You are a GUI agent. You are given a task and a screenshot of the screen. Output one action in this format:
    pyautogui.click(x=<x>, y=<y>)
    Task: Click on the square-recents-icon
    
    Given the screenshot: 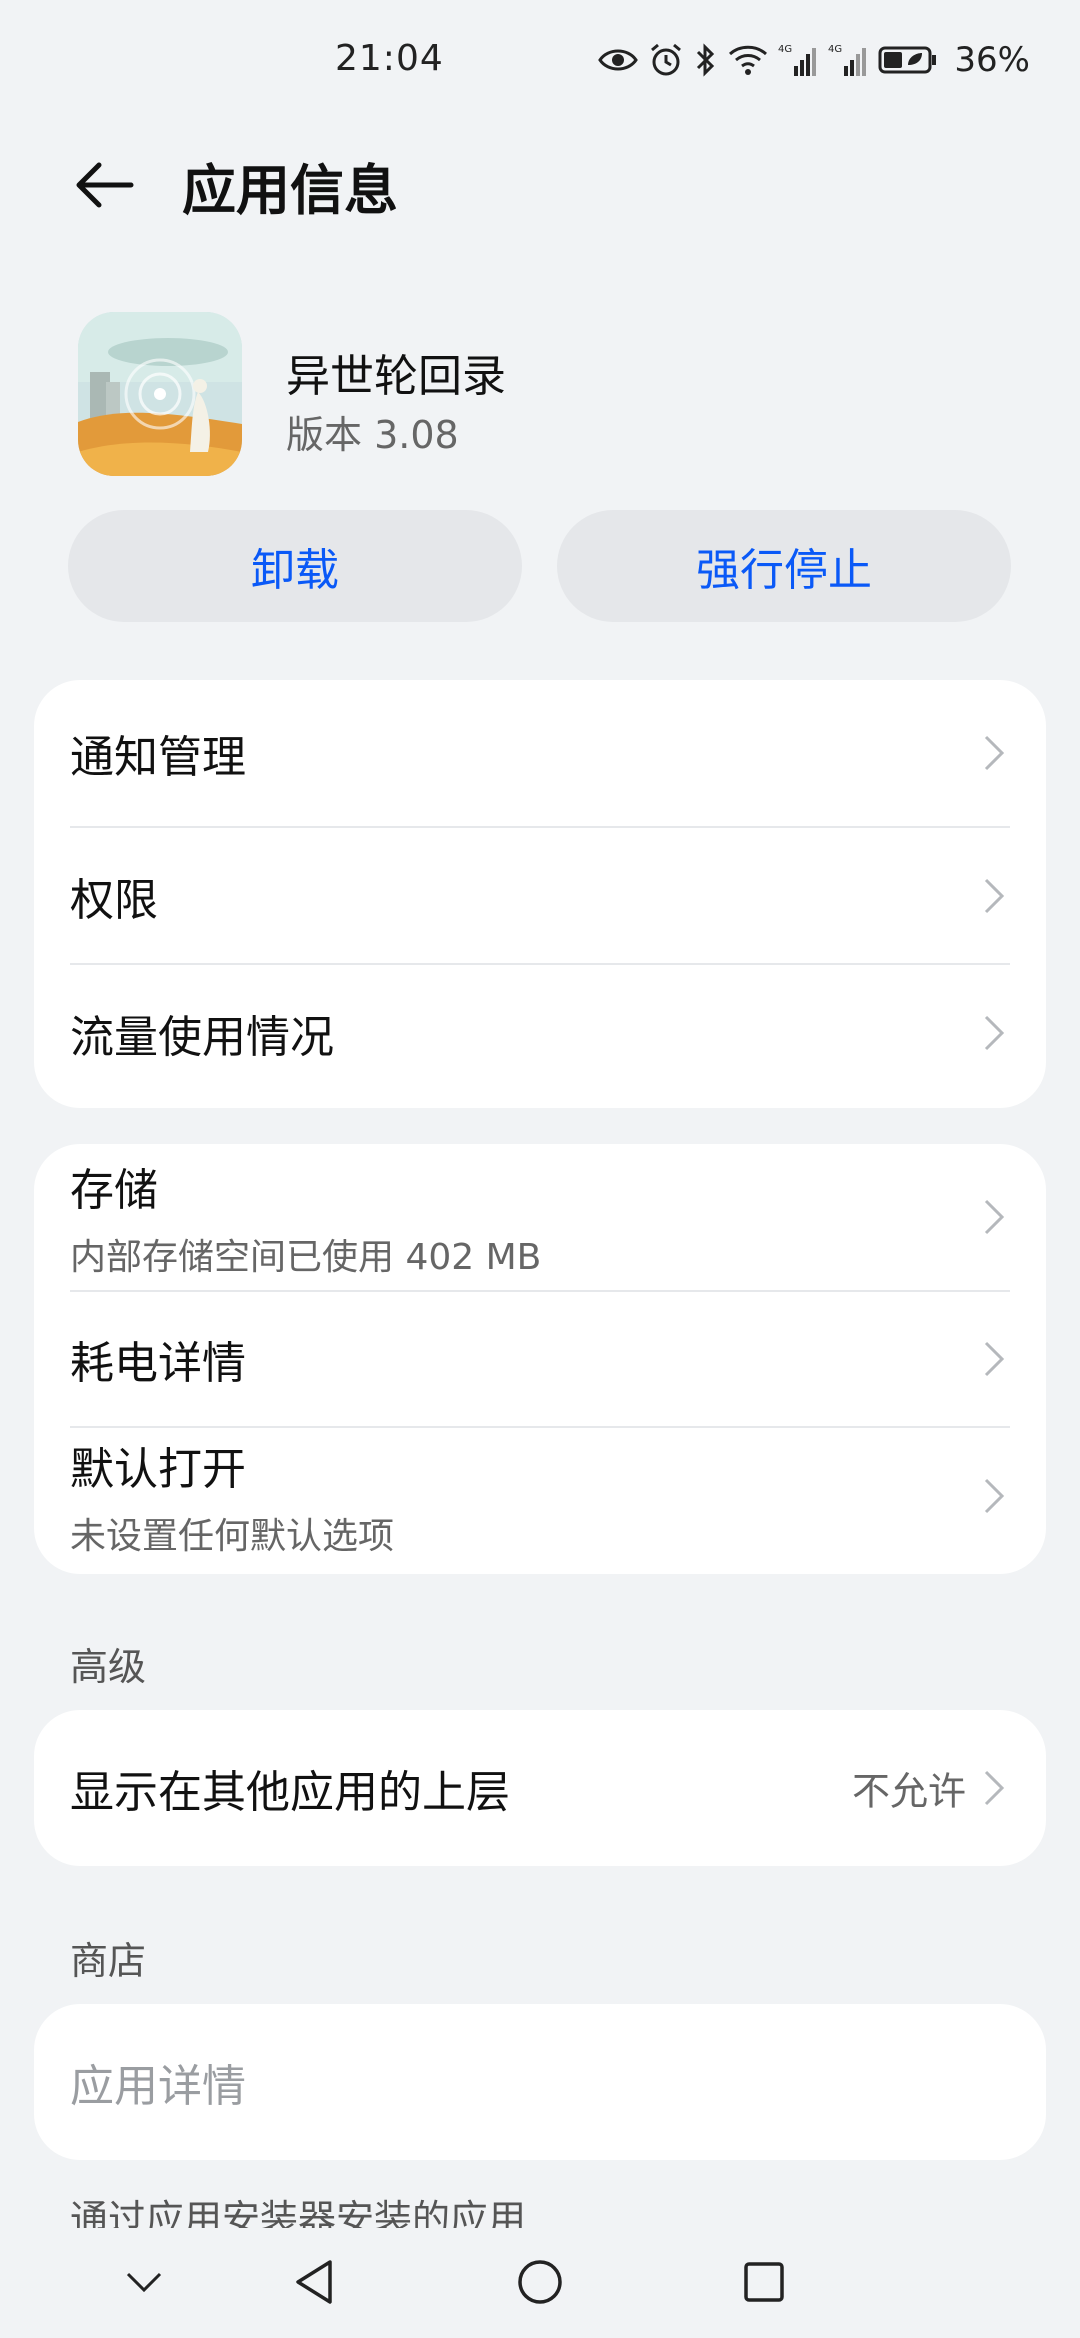 What is the action you would take?
    pyautogui.click(x=764, y=2282)
    